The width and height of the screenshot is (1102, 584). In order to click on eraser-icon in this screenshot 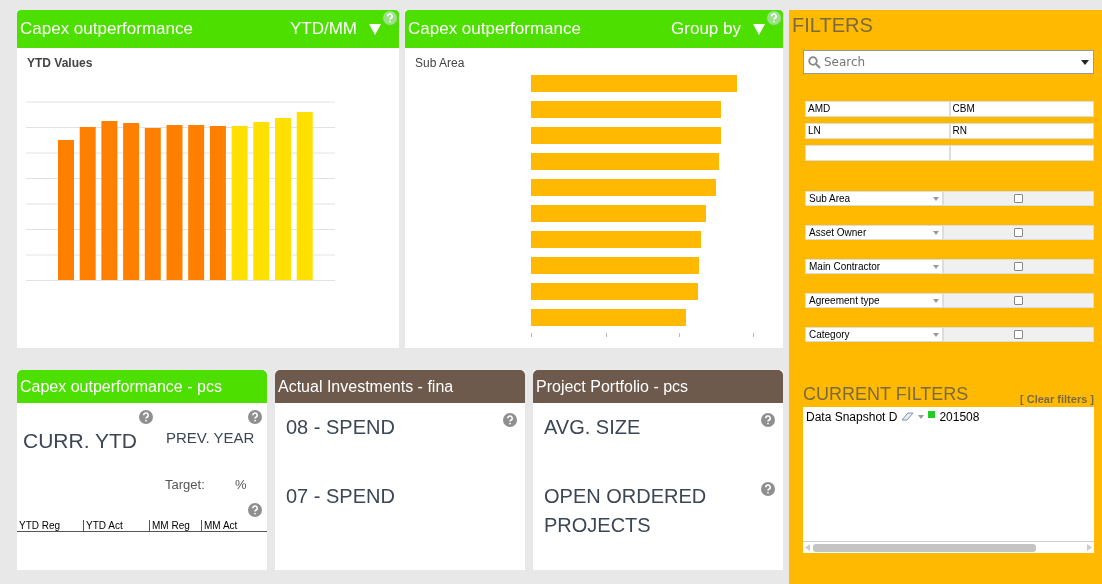, I will do `click(908, 417)`.